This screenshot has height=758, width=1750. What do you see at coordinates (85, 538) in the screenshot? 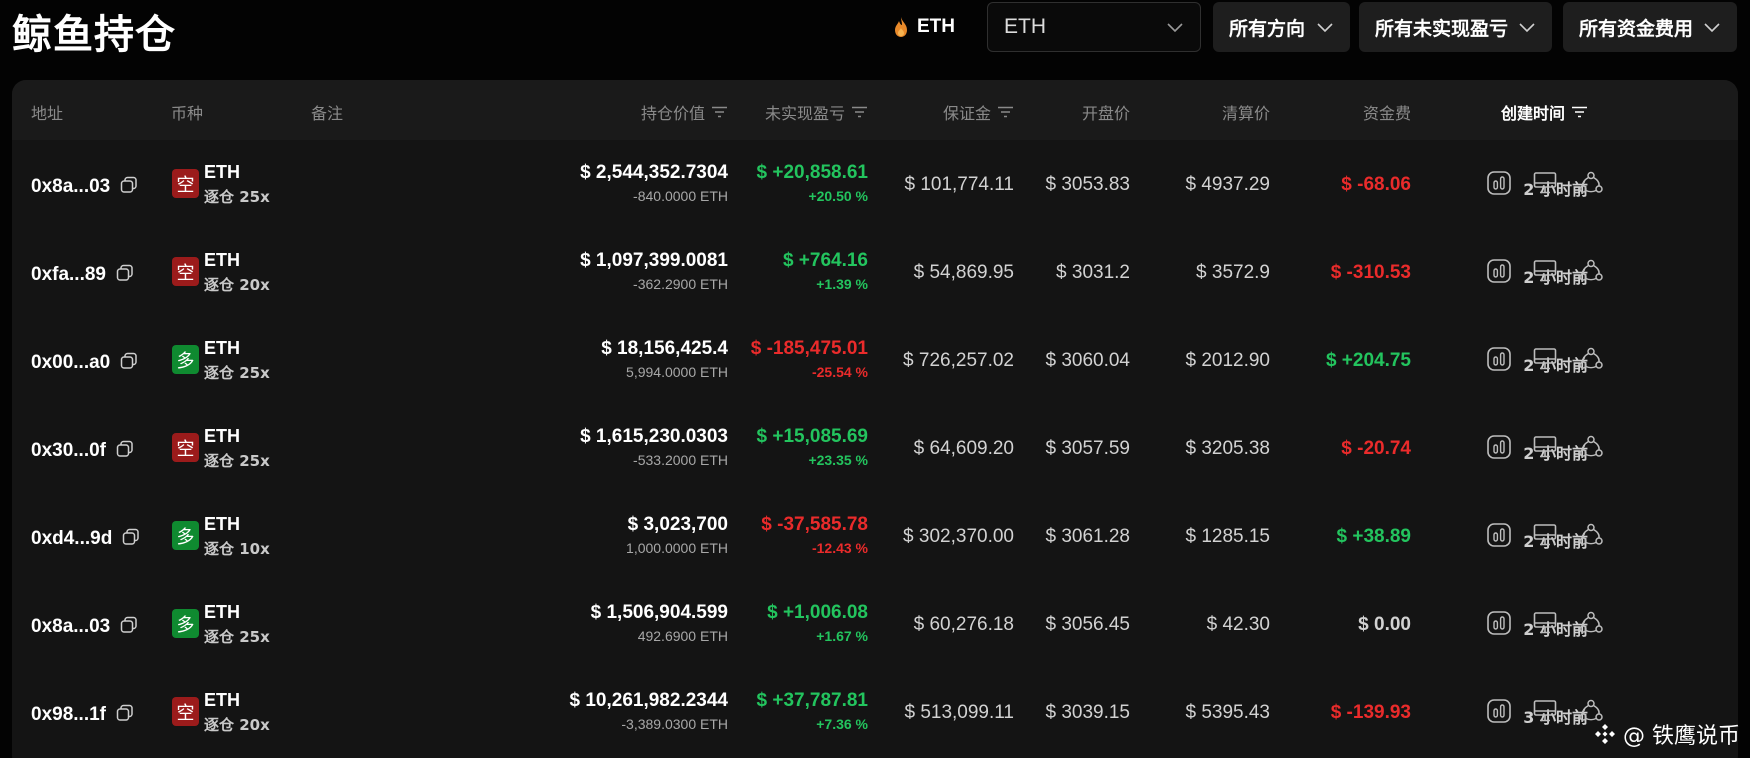
I see `address-cell: 0xd4...9d` at bounding box center [85, 538].